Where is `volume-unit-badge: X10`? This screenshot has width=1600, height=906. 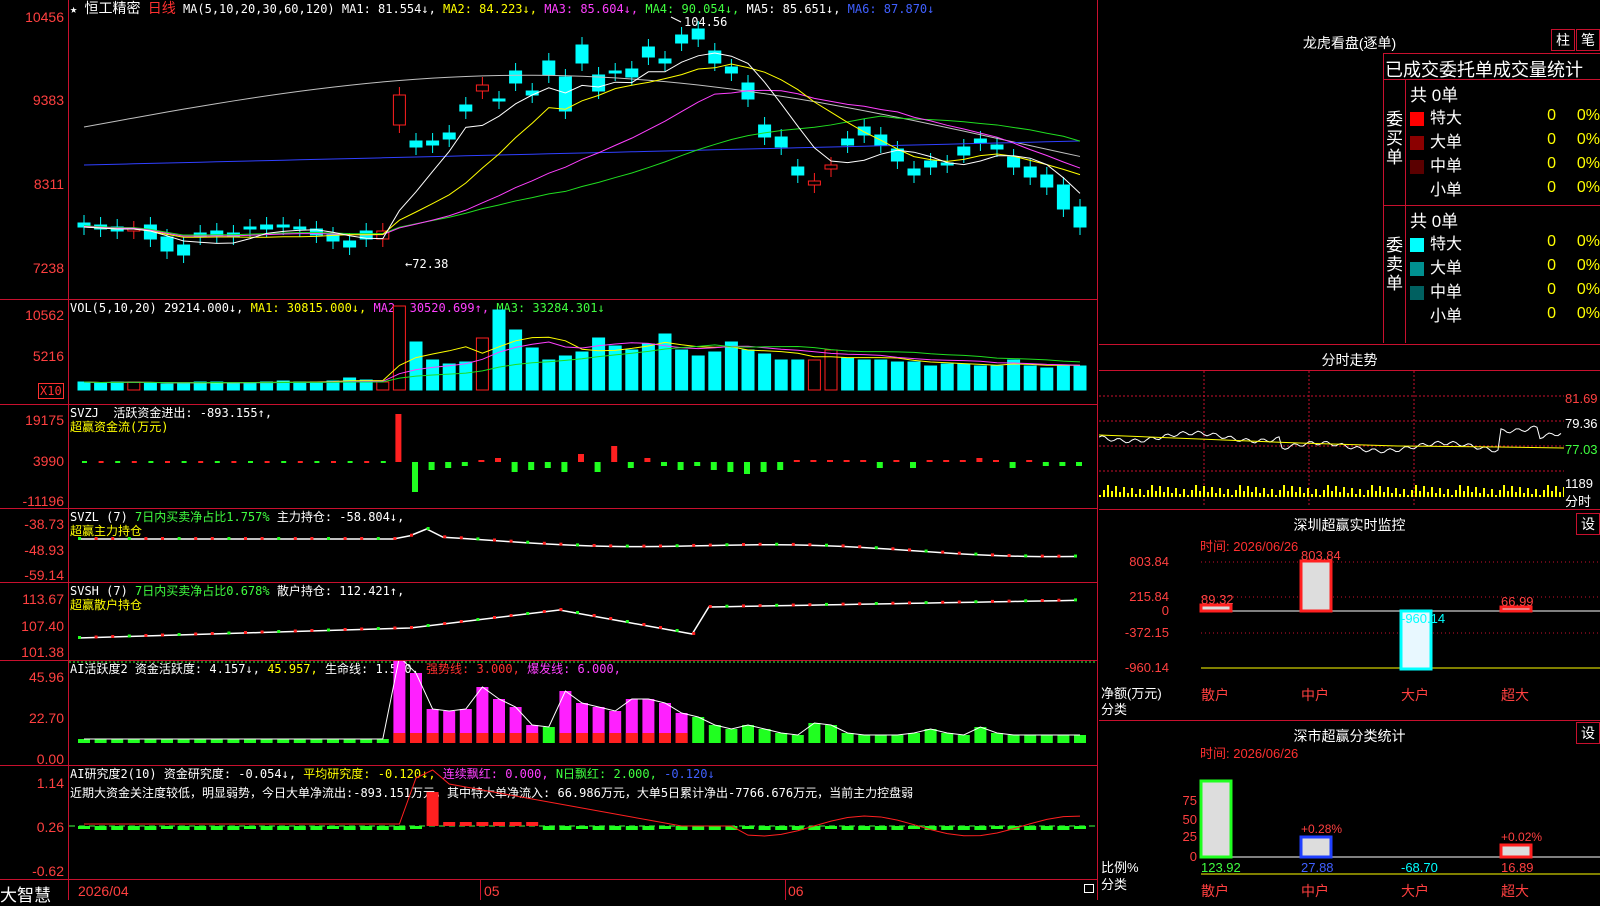
volume-unit-badge: X10 is located at coordinates (51, 391).